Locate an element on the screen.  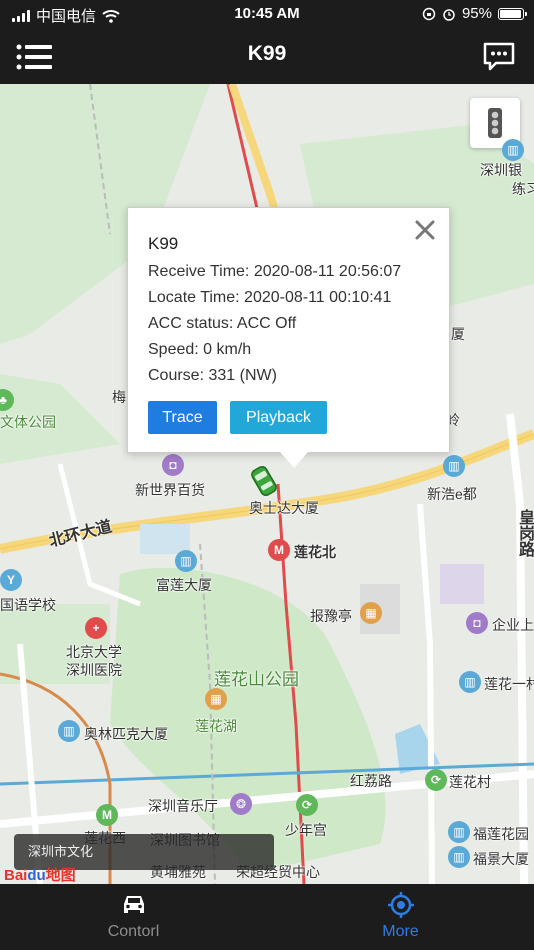
car-icon is located at coordinates (133, 904).